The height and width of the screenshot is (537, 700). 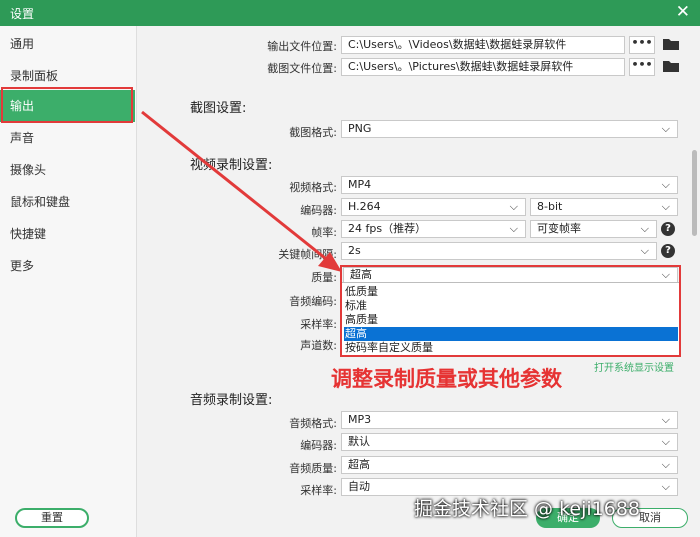 I want to click on sidebar-item-more: 更多, so click(x=67, y=266).